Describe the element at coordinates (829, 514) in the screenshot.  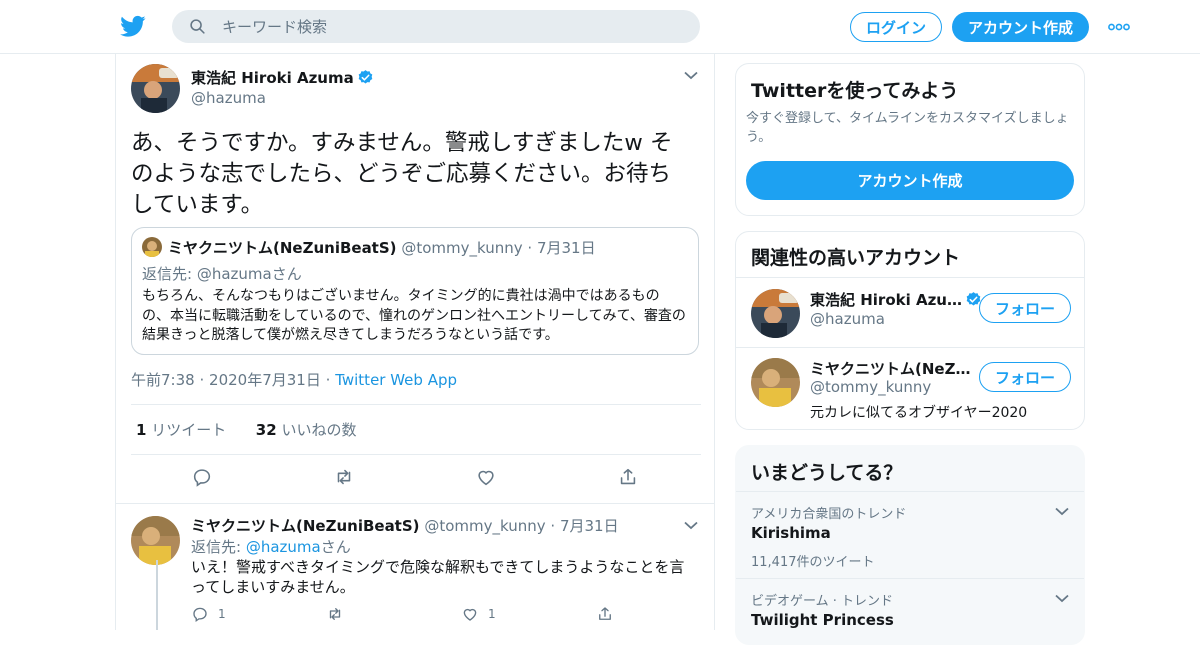
I see `trend-category: アメリカ合衆国のトレンド` at that location.